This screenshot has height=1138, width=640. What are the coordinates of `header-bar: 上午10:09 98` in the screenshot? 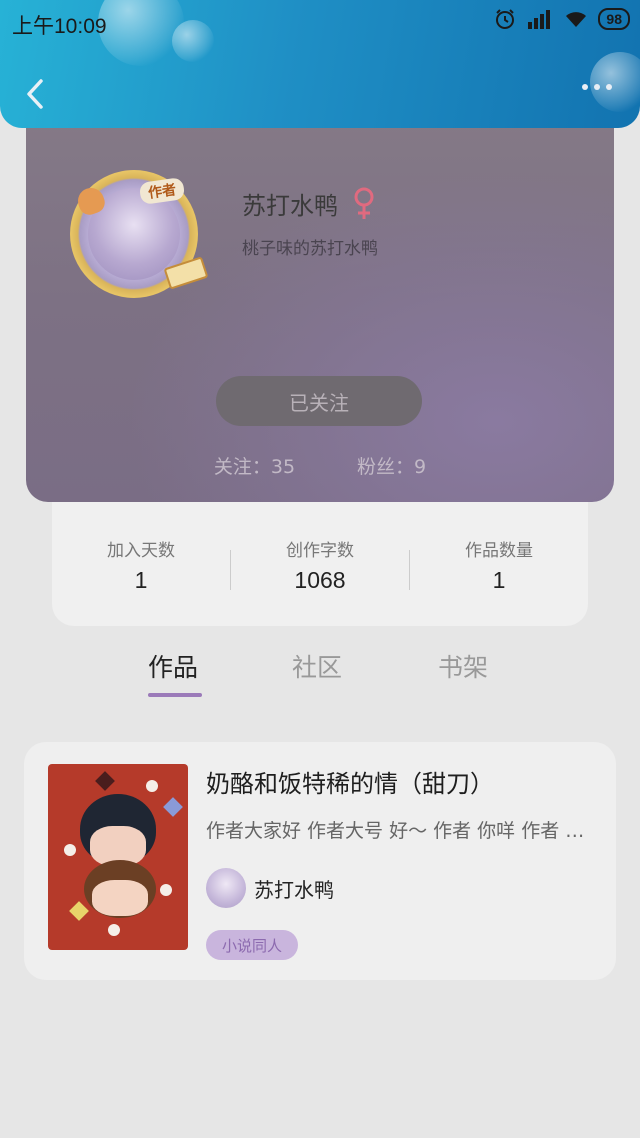 It's located at (320, 64).